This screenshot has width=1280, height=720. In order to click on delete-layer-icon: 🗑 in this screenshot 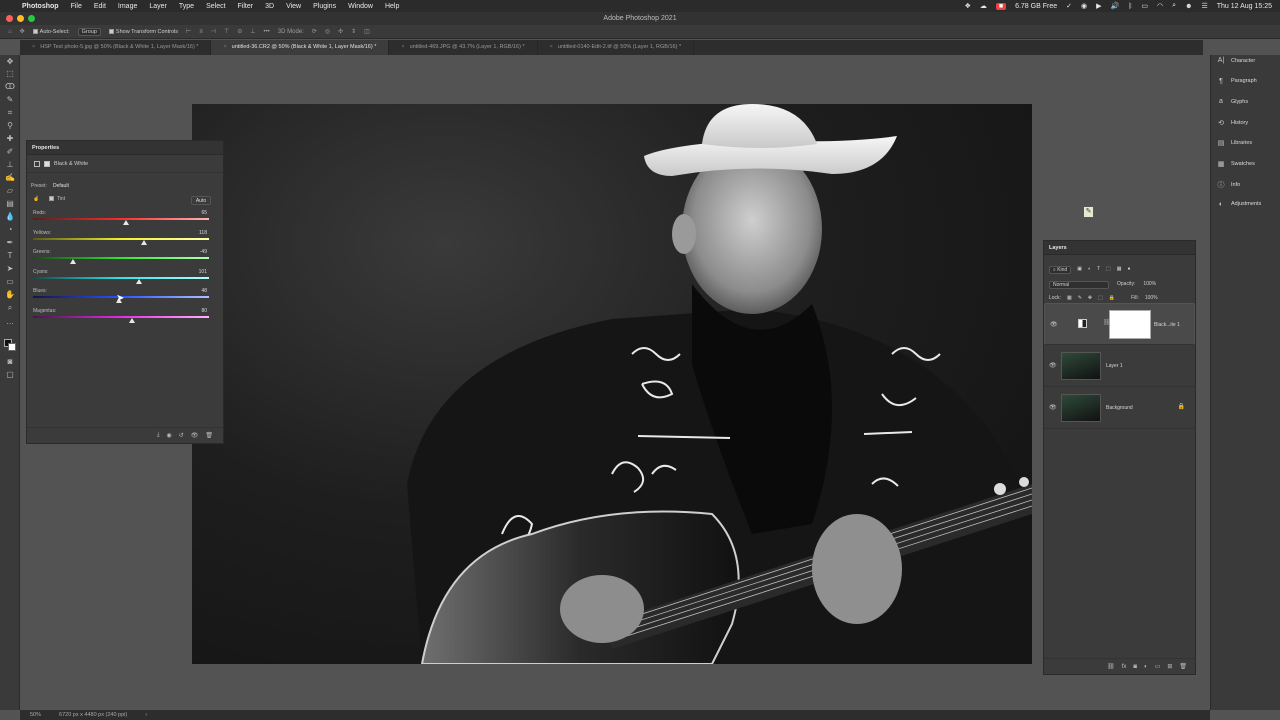, I will do `click(1183, 666)`.